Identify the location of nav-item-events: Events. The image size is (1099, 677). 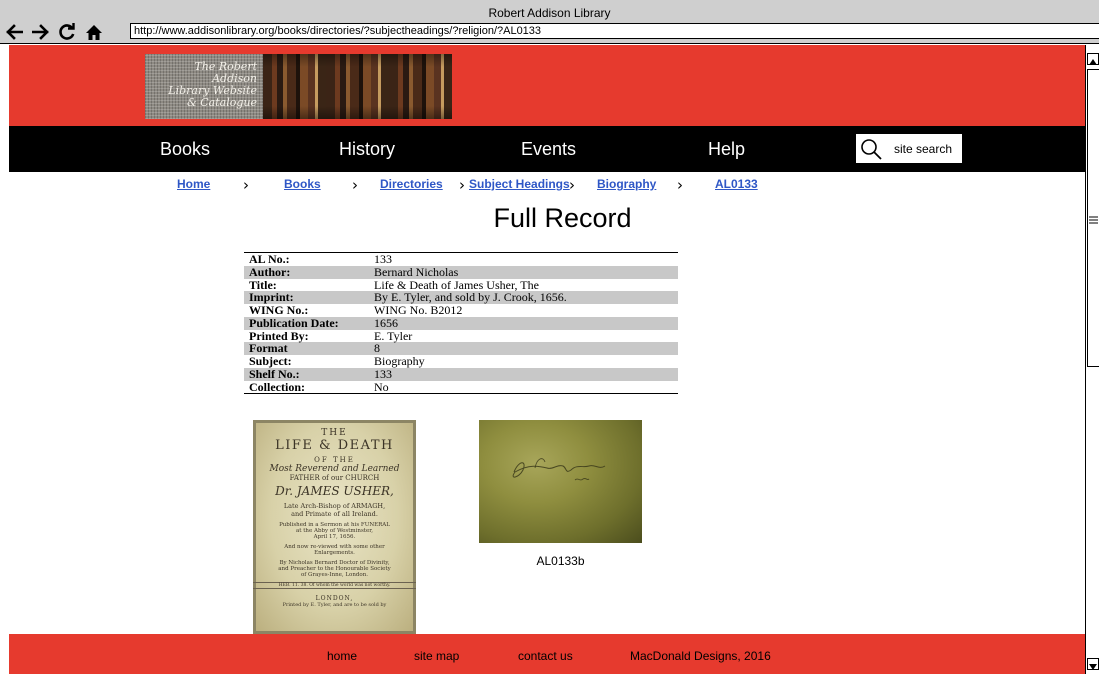
(548, 149).